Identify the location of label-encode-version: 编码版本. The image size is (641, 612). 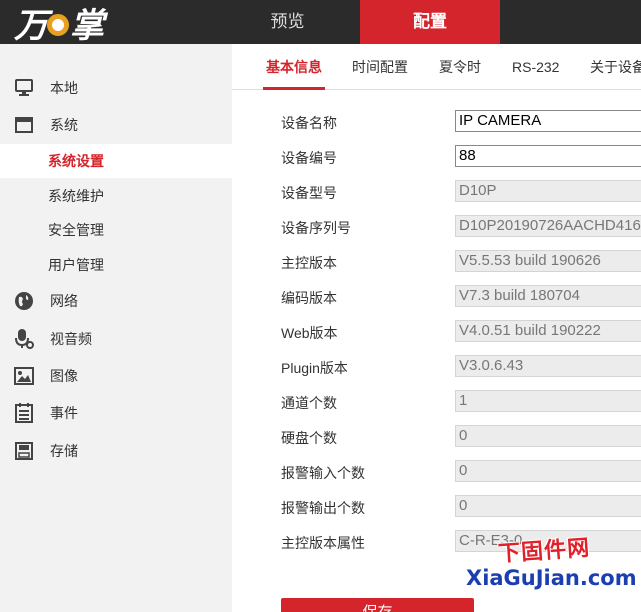
(309, 298).